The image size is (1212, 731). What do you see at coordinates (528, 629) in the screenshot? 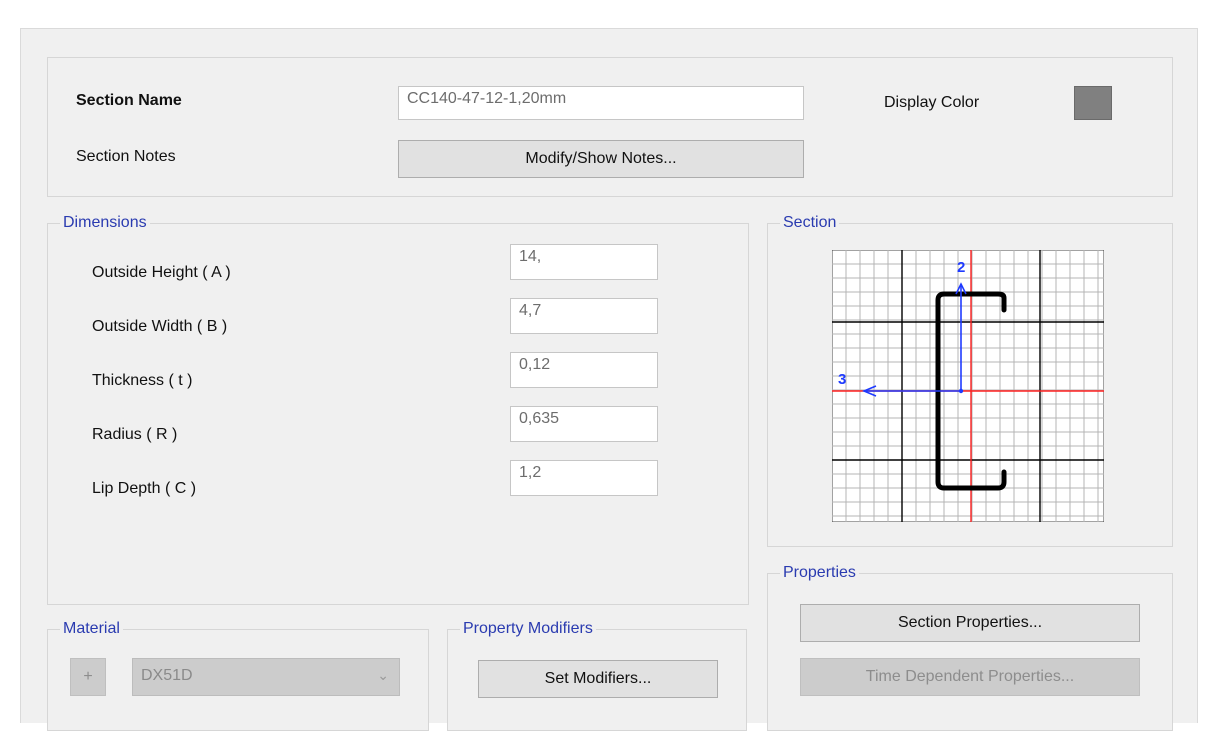
I see `property-modifiers-title: Property Modifiers` at bounding box center [528, 629].